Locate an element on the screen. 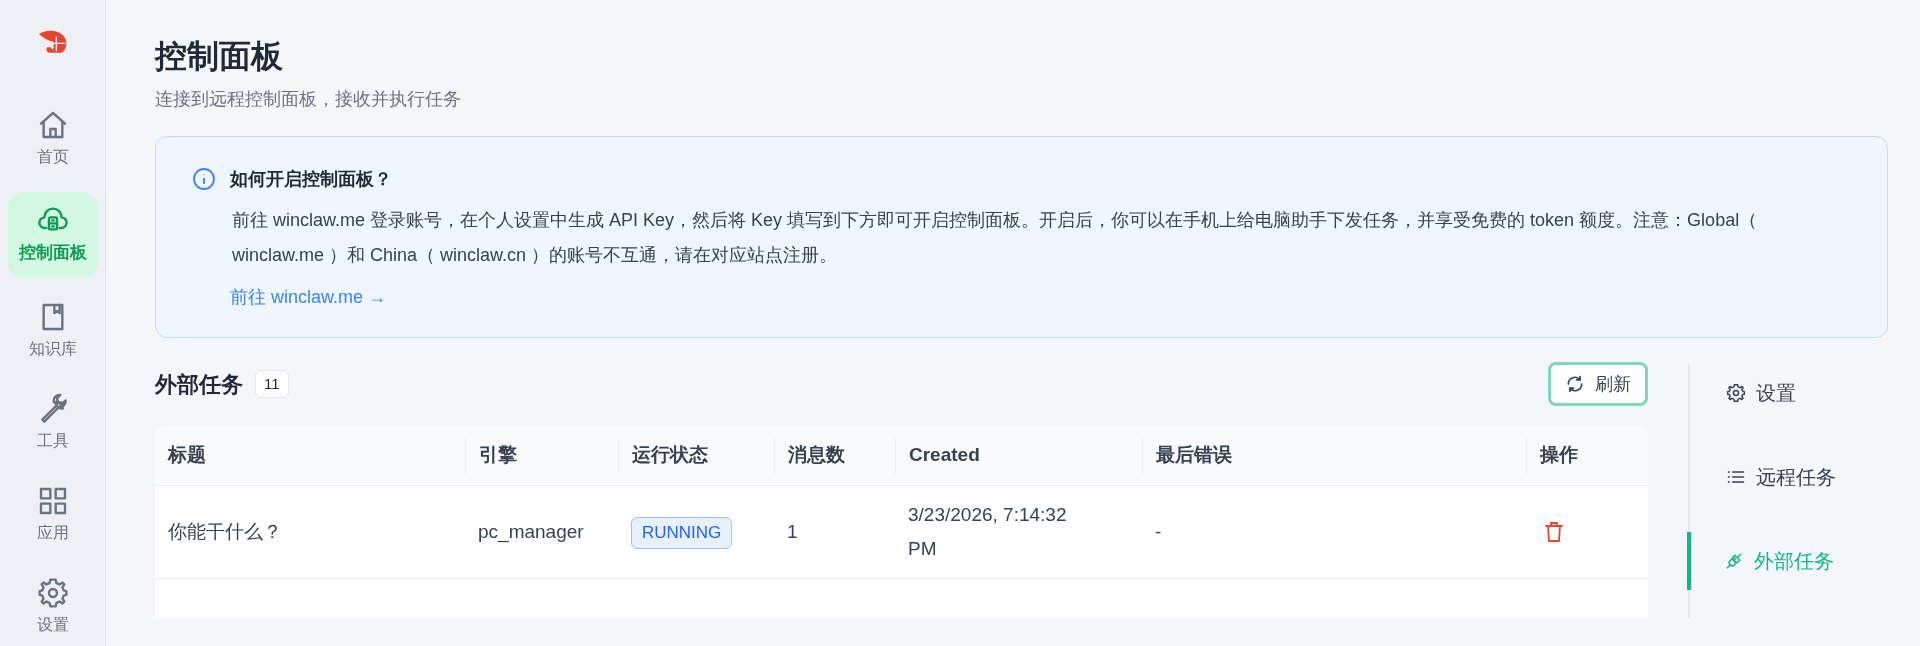  column-header: 最后错误 is located at coordinates (1194, 455).